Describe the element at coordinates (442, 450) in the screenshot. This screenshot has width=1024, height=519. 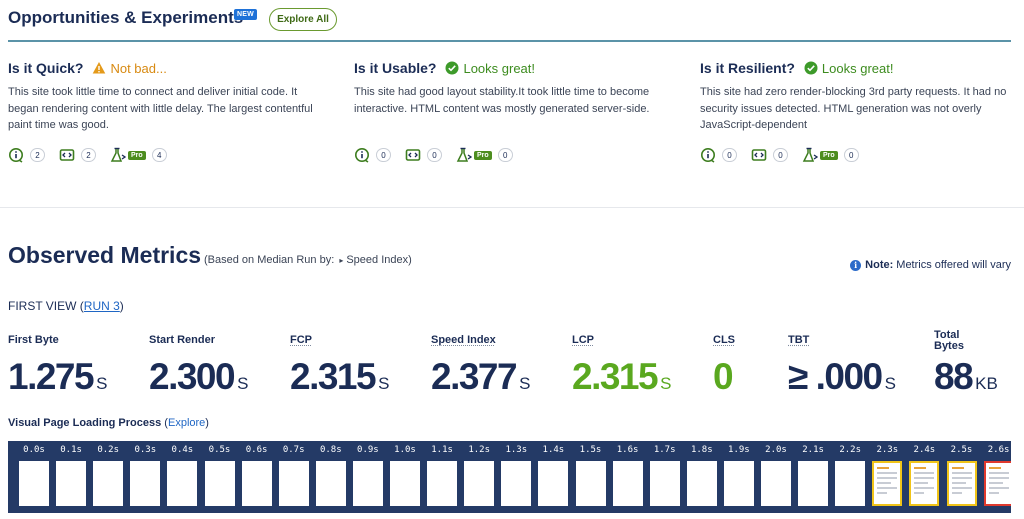
I see `frame-time: 1.1s` at that location.